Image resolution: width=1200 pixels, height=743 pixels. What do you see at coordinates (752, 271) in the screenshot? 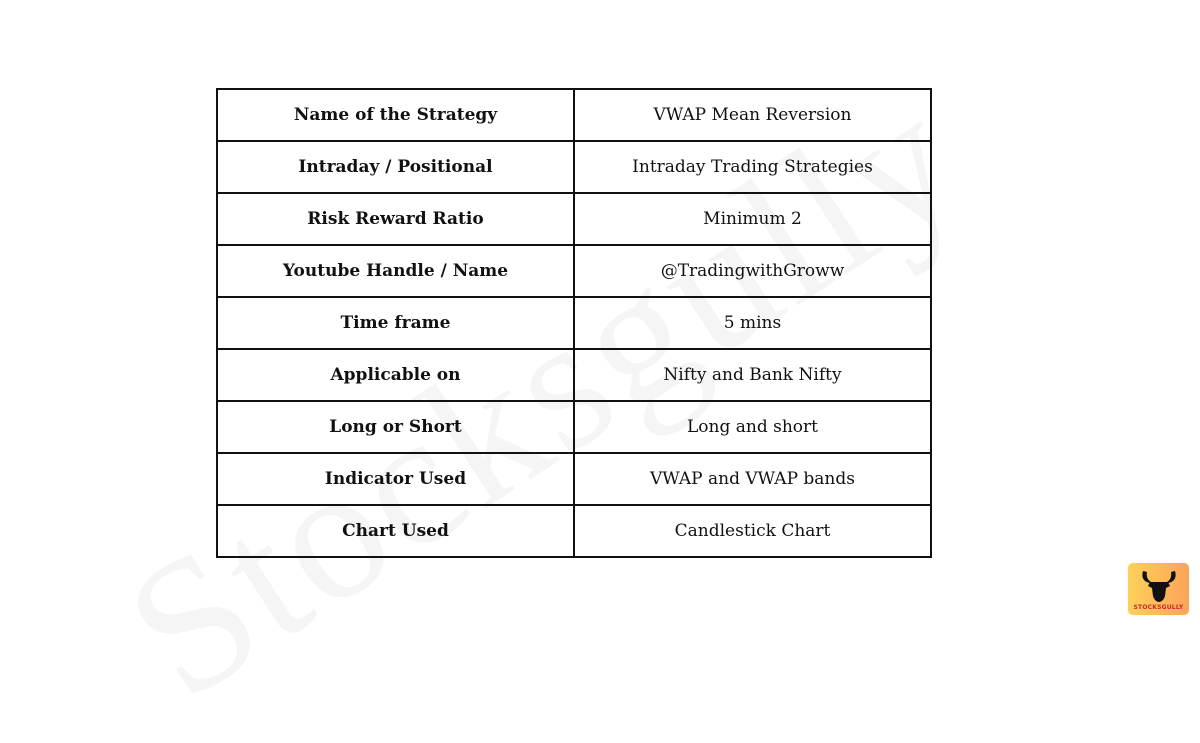
I see `row-value: @TradingwithGroww` at bounding box center [752, 271].